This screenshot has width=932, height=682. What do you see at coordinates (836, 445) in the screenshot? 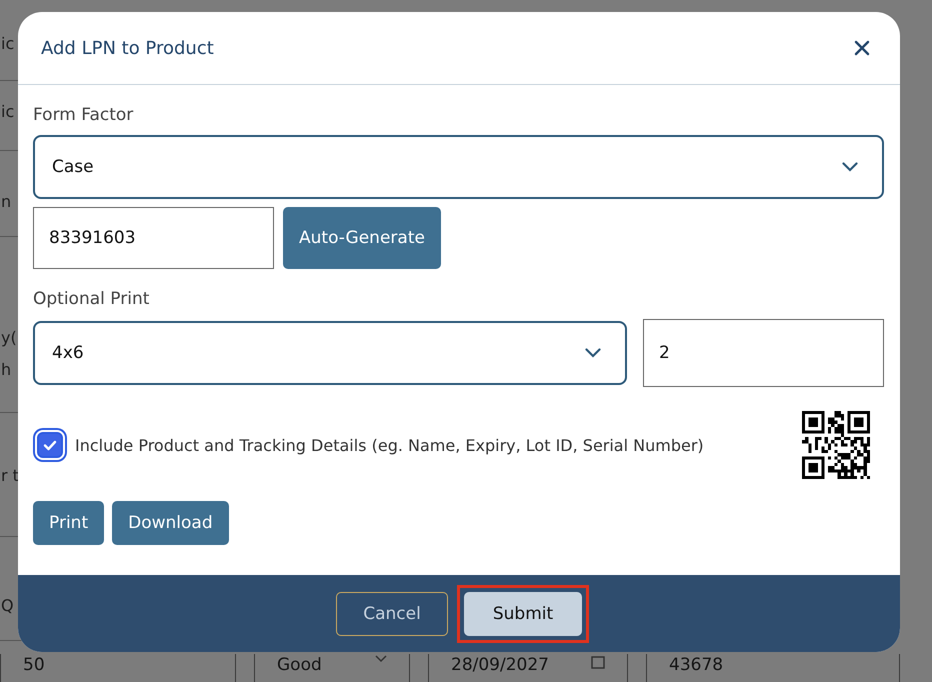
I see `qr-code-icon` at bounding box center [836, 445].